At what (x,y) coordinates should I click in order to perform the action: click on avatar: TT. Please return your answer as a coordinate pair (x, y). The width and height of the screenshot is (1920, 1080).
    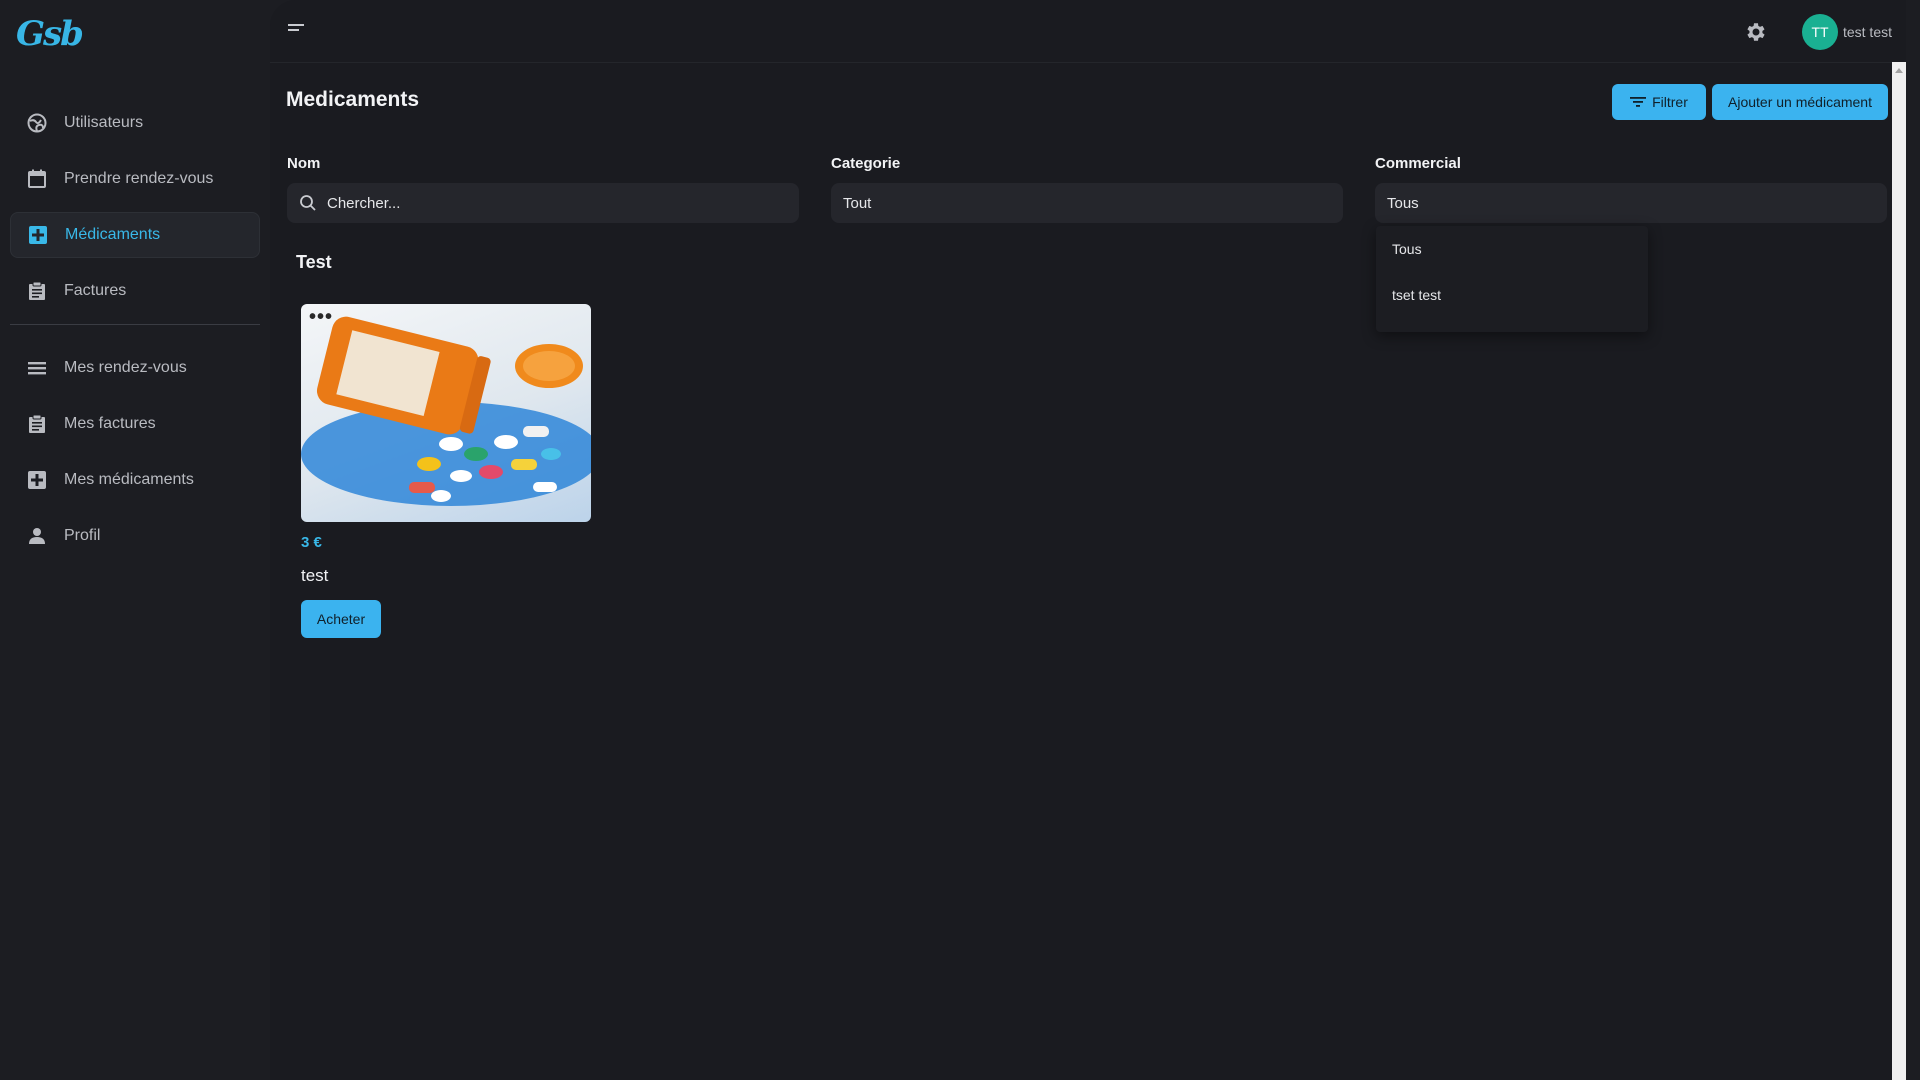
    Looking at the image, I should click on (1820, 32).